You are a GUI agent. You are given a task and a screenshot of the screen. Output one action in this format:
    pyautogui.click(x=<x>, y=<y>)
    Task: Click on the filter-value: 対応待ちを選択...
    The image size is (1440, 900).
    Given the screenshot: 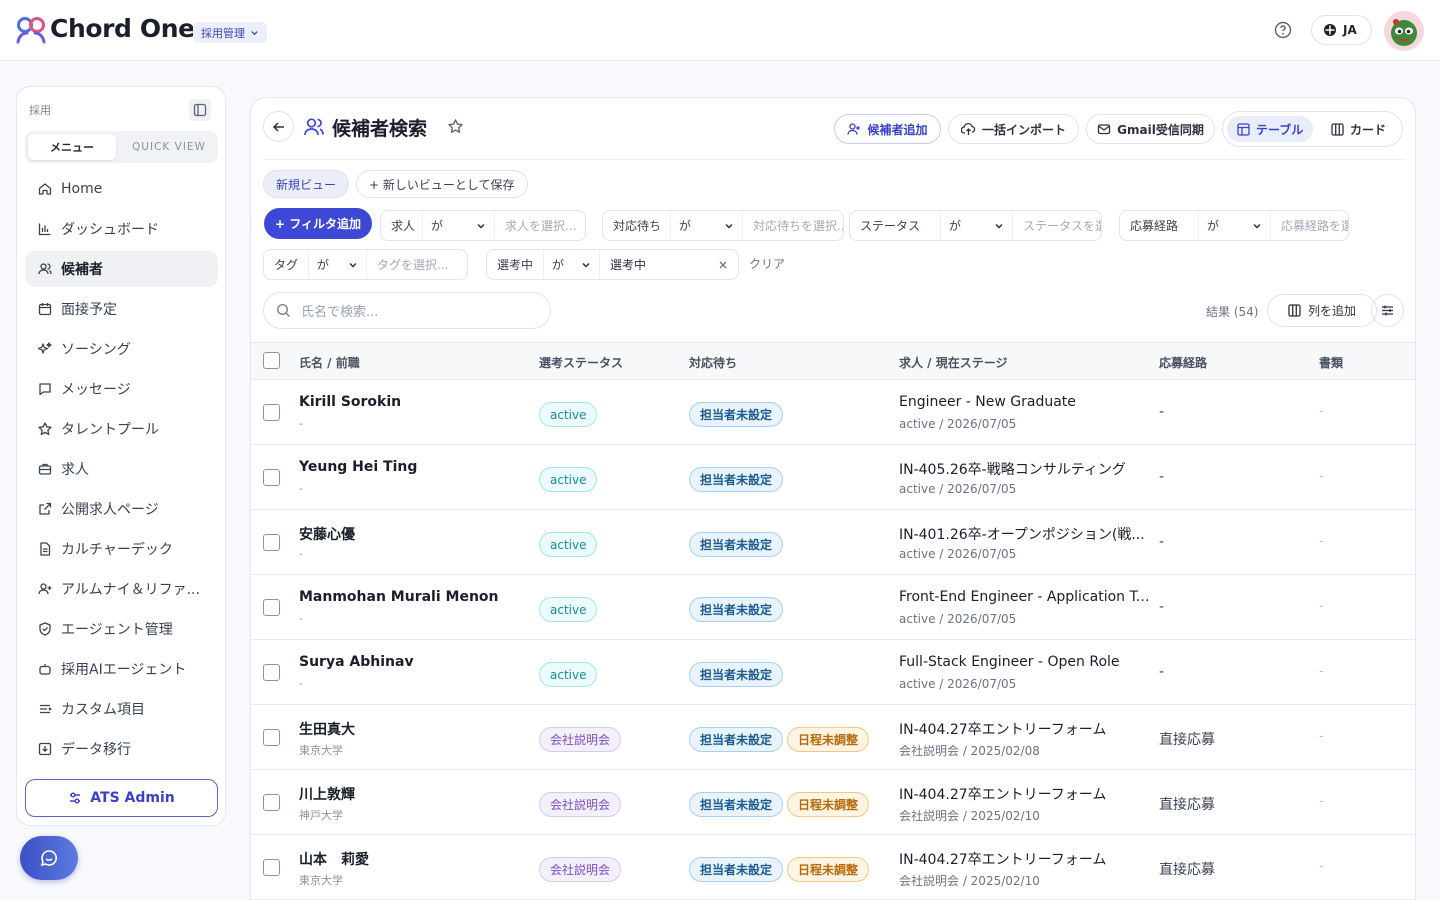 What is the action you would take?
    pyautogui.click(x=792, y=225)
    